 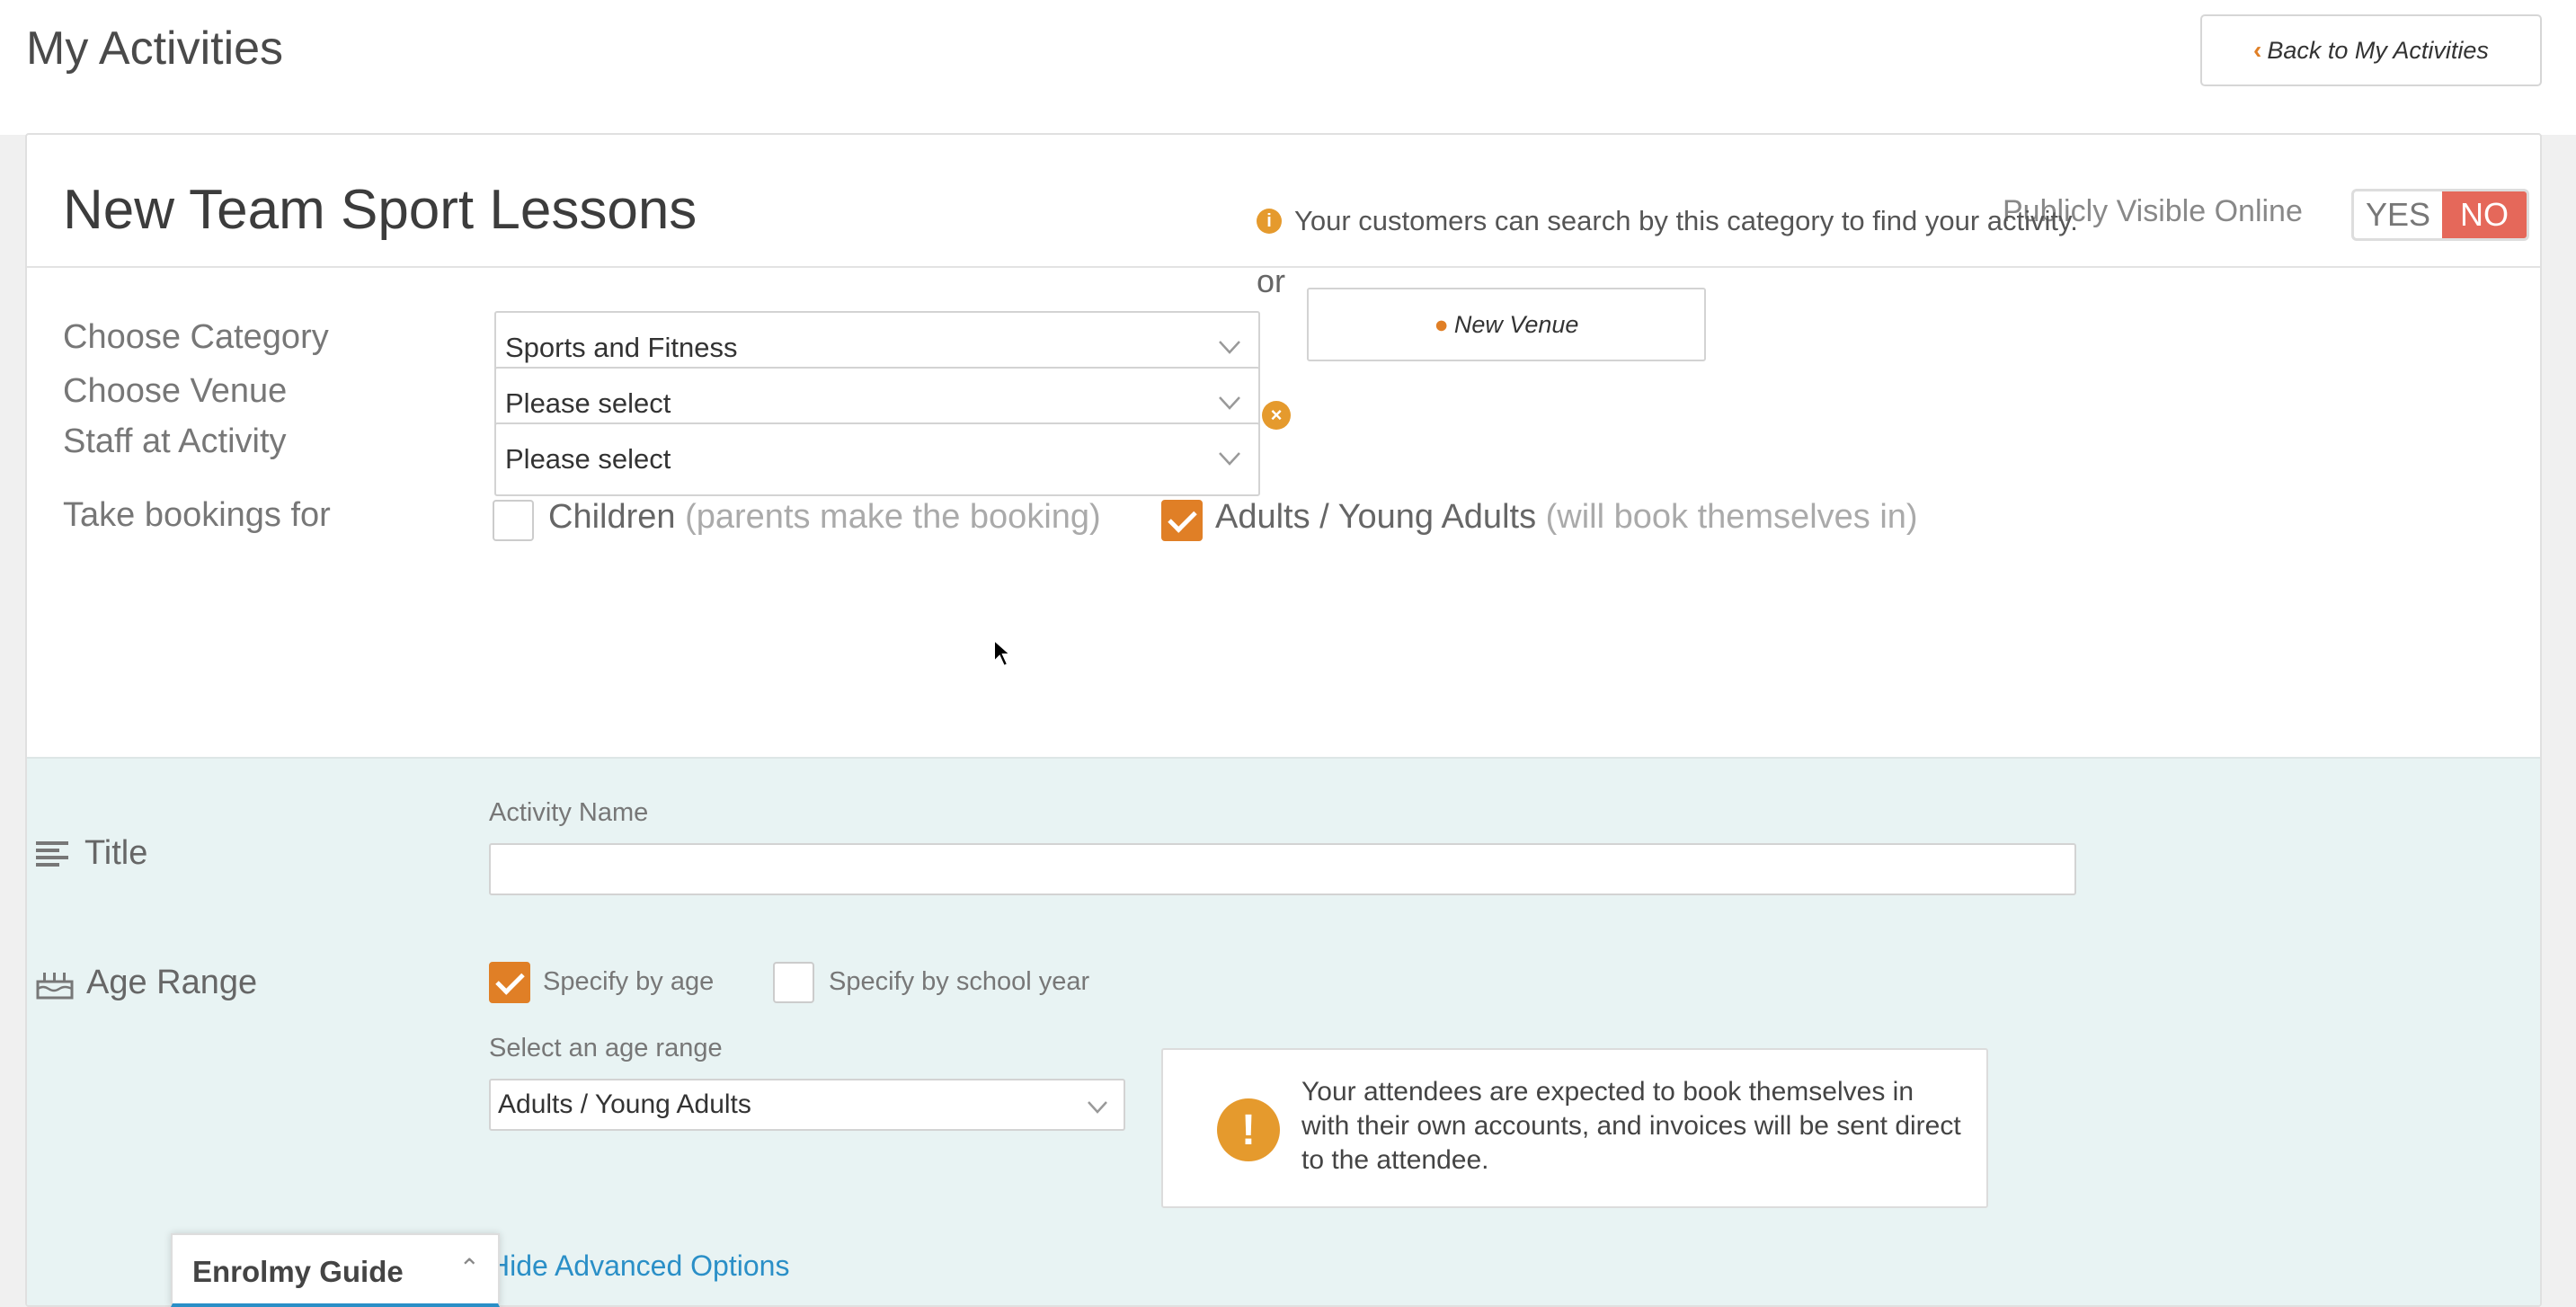 What do you see at coordinates (197, 515) in the screenshot?
I see `bookings-label: Take bookings for` at bounding box center [197, 515].